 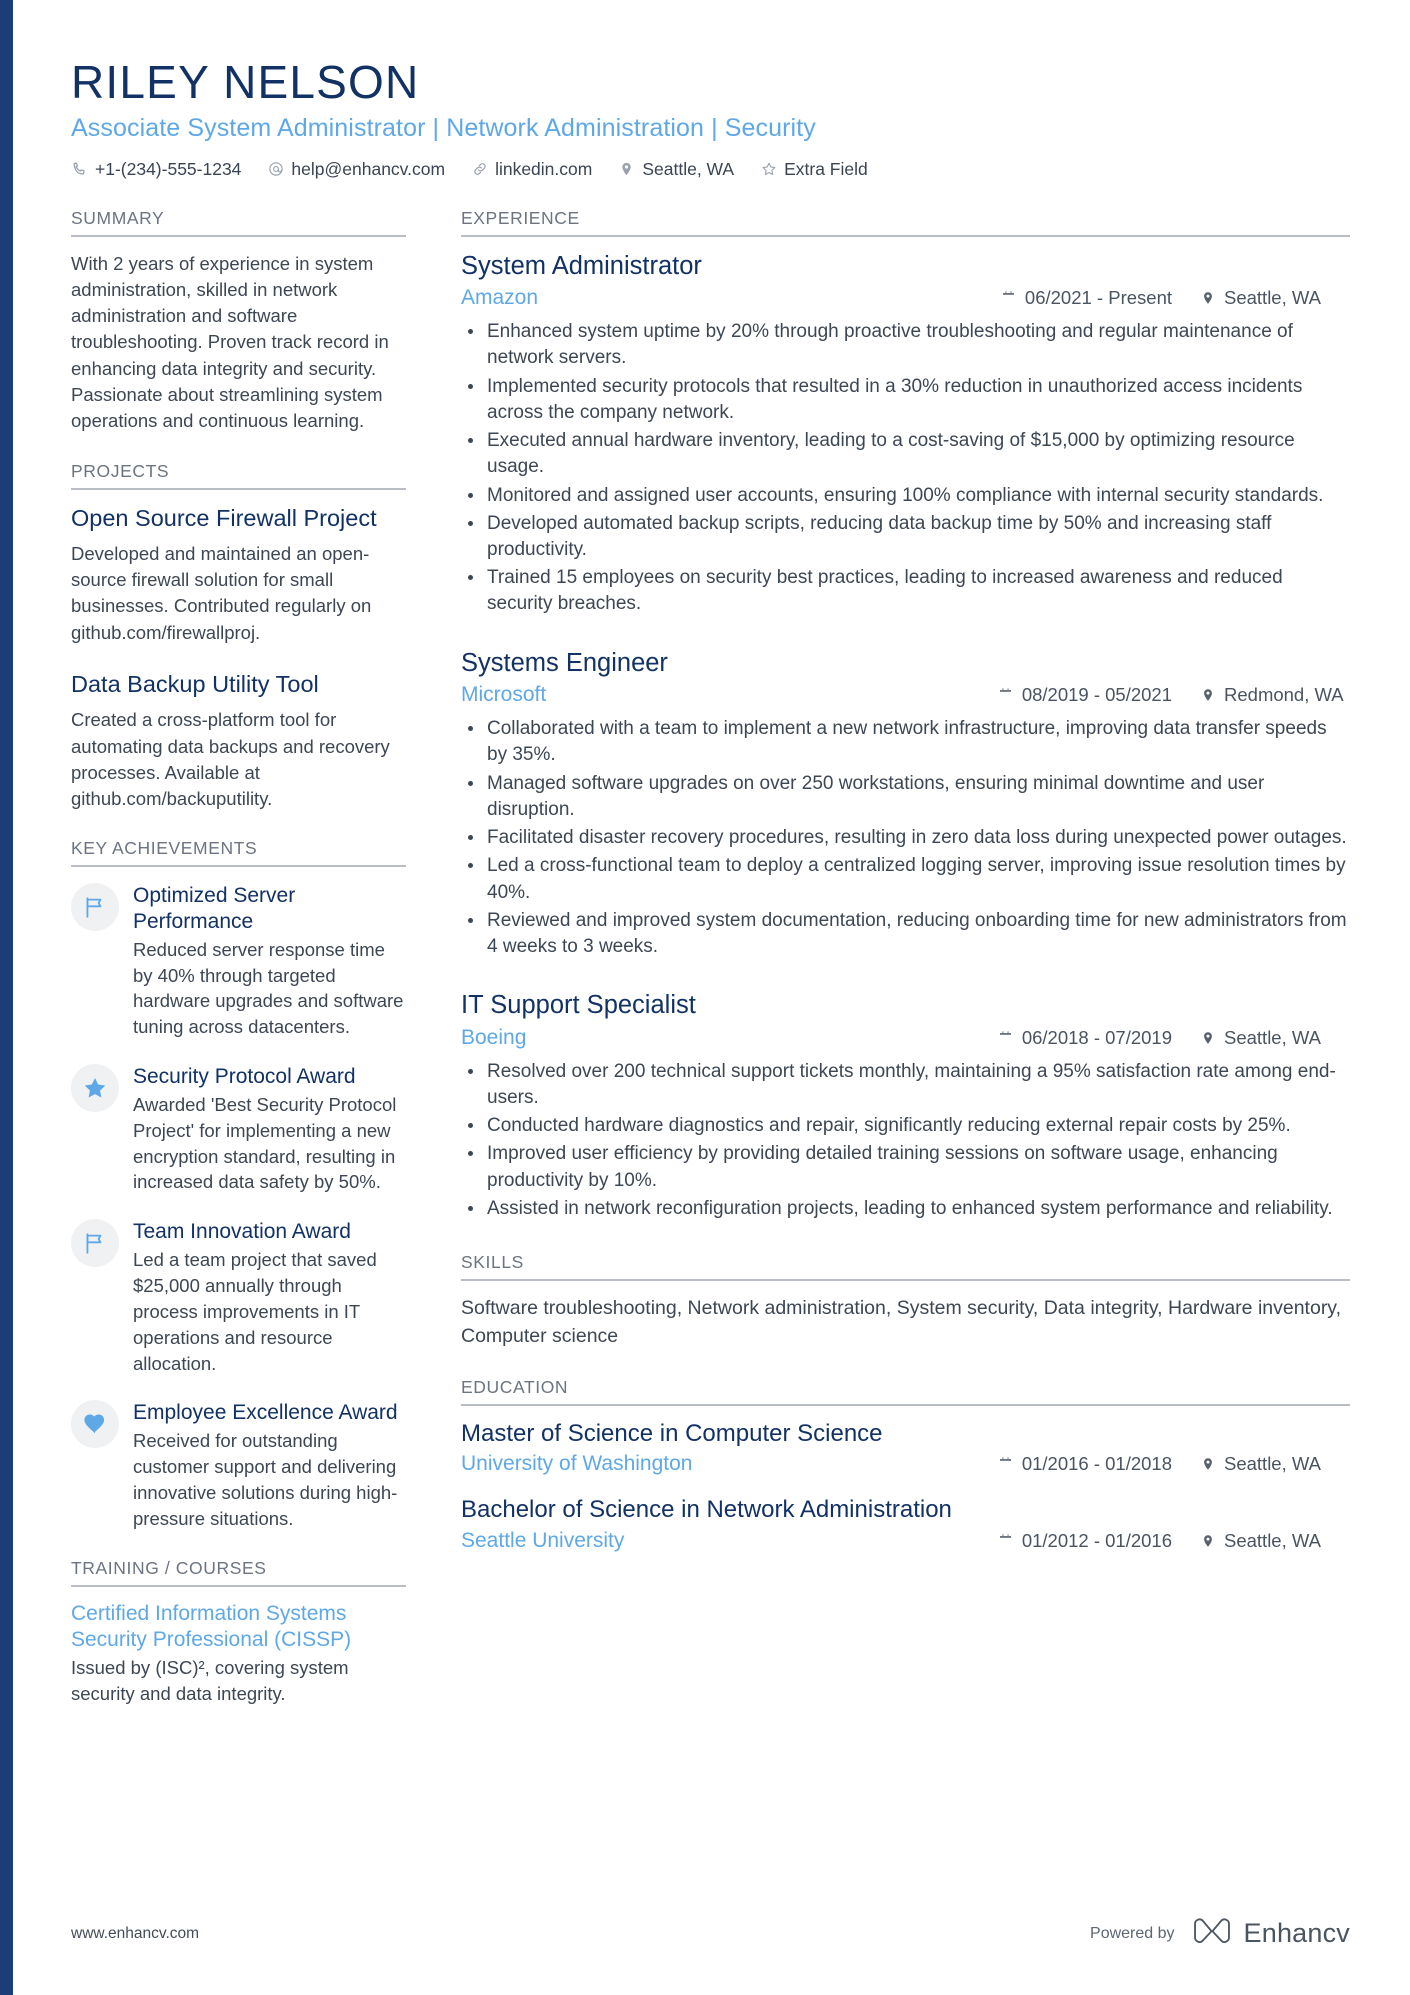 I want to click on job-date: 08/2019 - 05/2021, so click(x=1085, y=695).